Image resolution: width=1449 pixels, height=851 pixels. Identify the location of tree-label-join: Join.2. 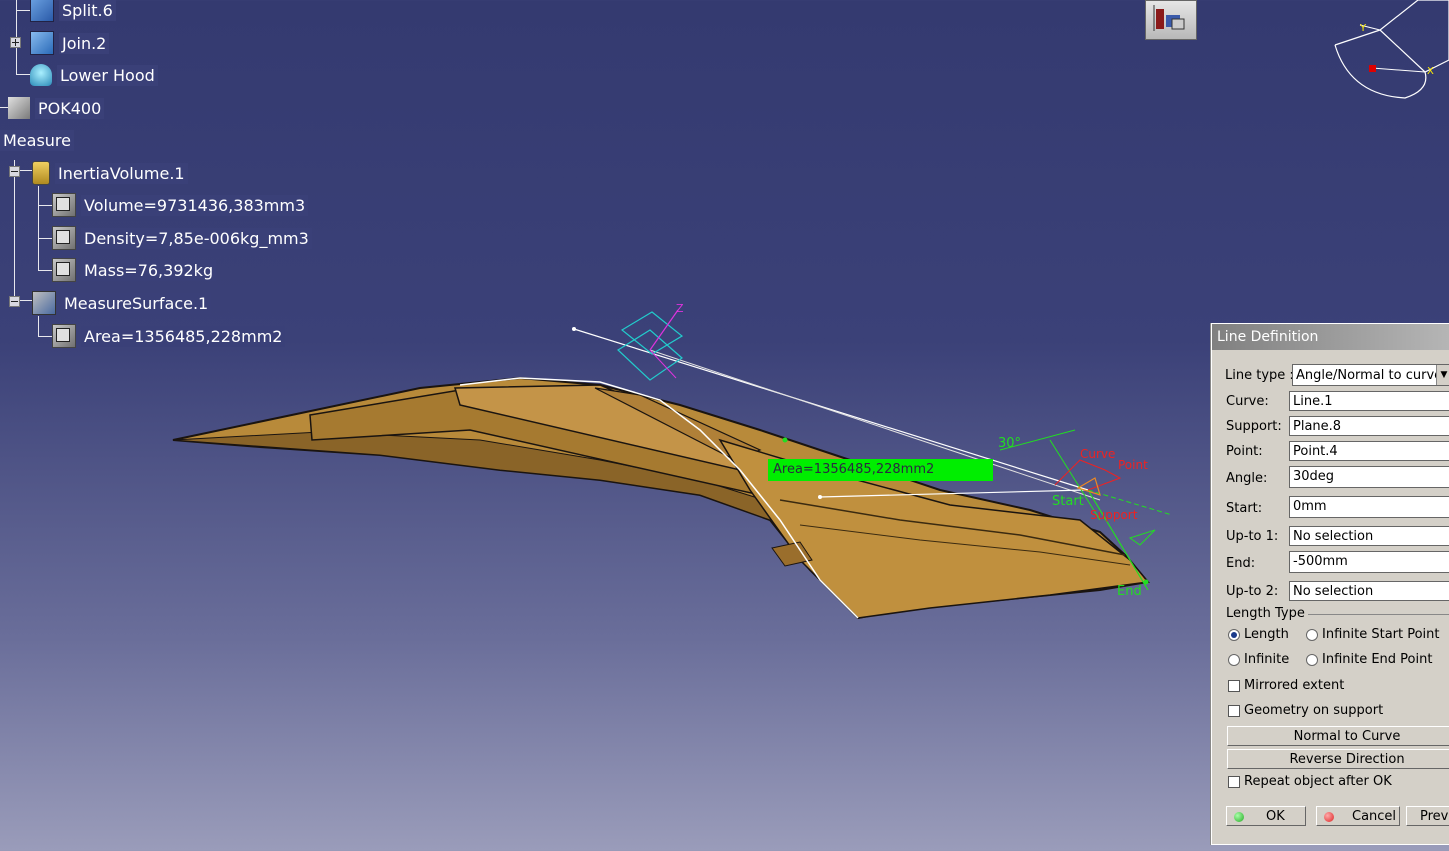
(84, 43).